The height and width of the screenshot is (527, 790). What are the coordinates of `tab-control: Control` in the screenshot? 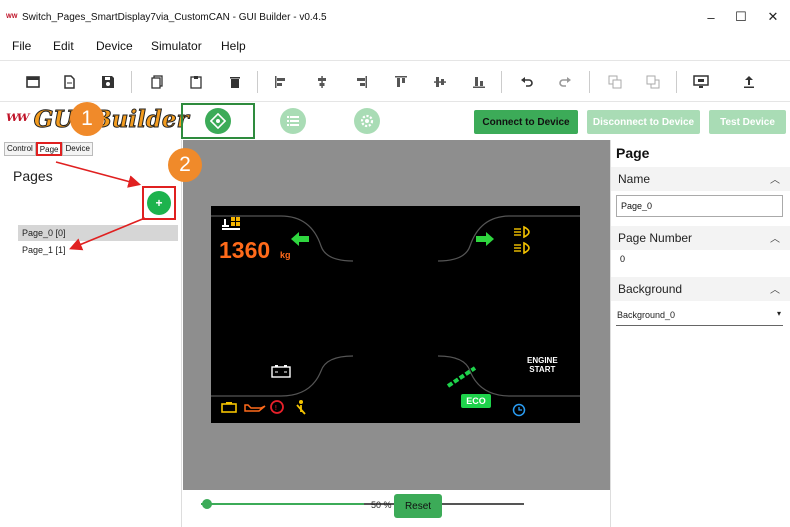 It's located at (20, 149).